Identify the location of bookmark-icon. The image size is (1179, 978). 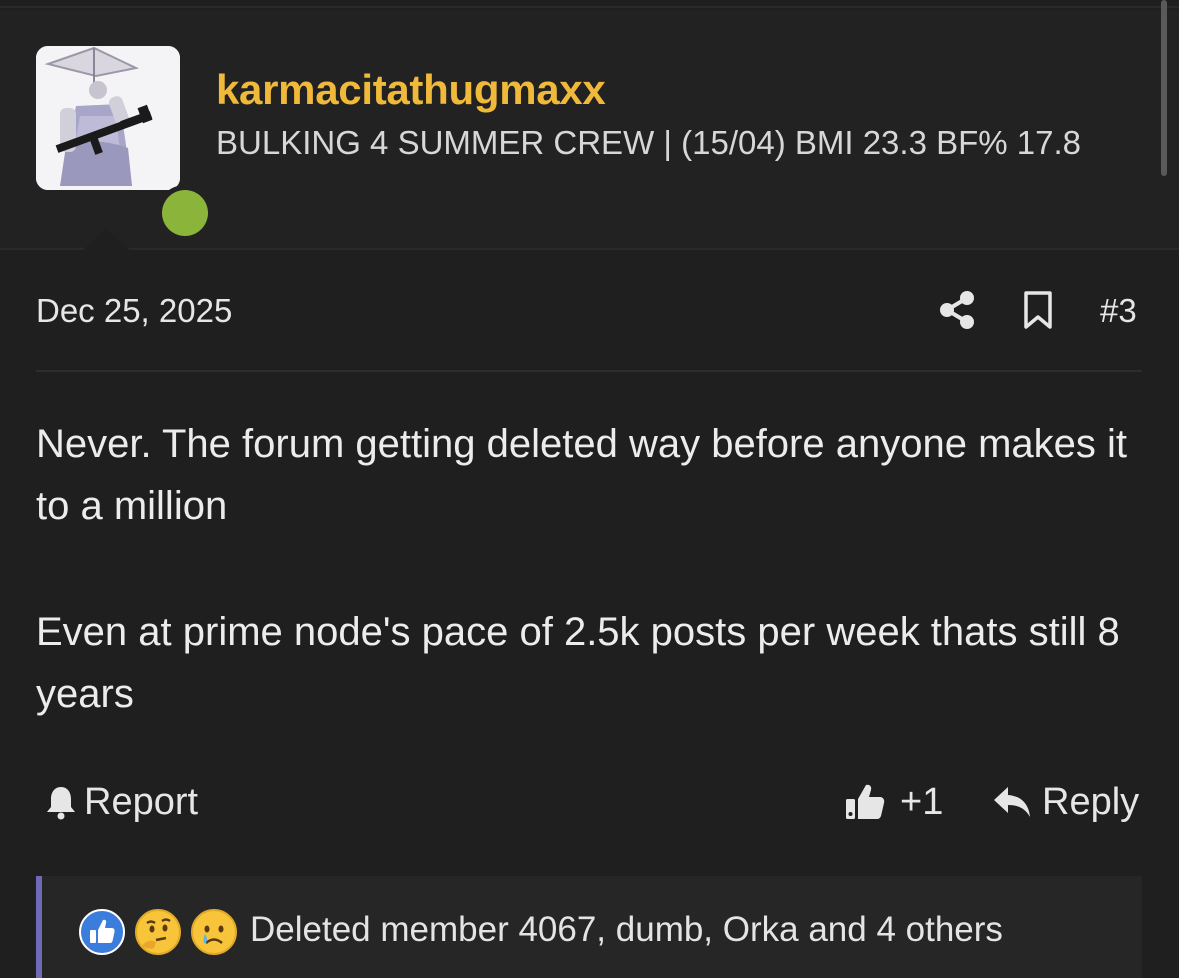
(1038, 310).